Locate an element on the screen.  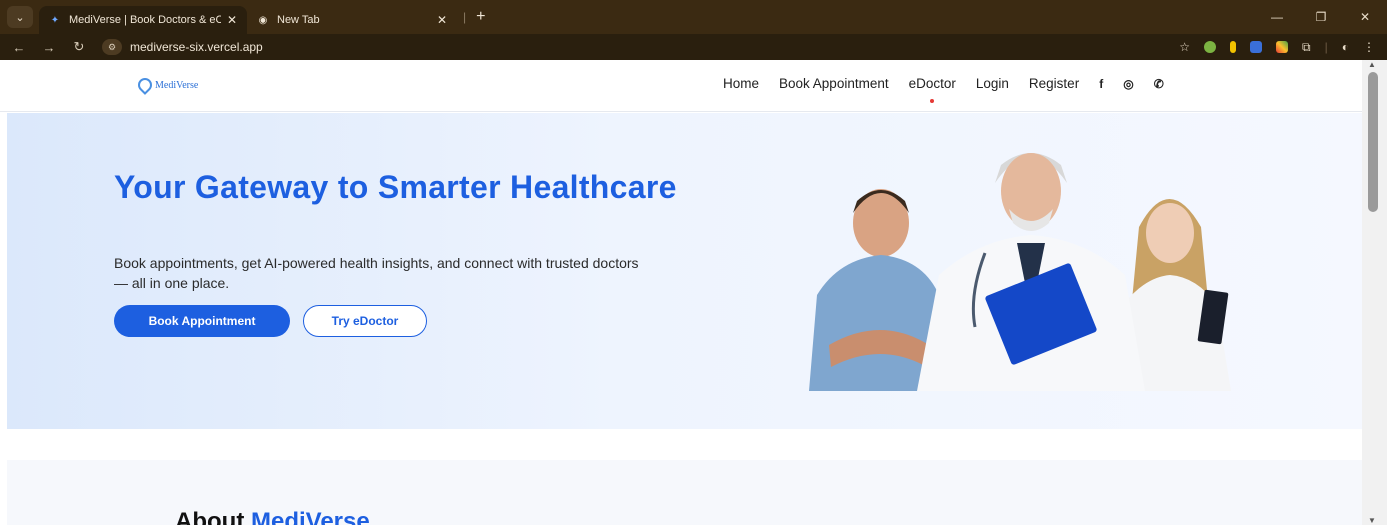
forward-icon: → is located at coordinates (49, 47).